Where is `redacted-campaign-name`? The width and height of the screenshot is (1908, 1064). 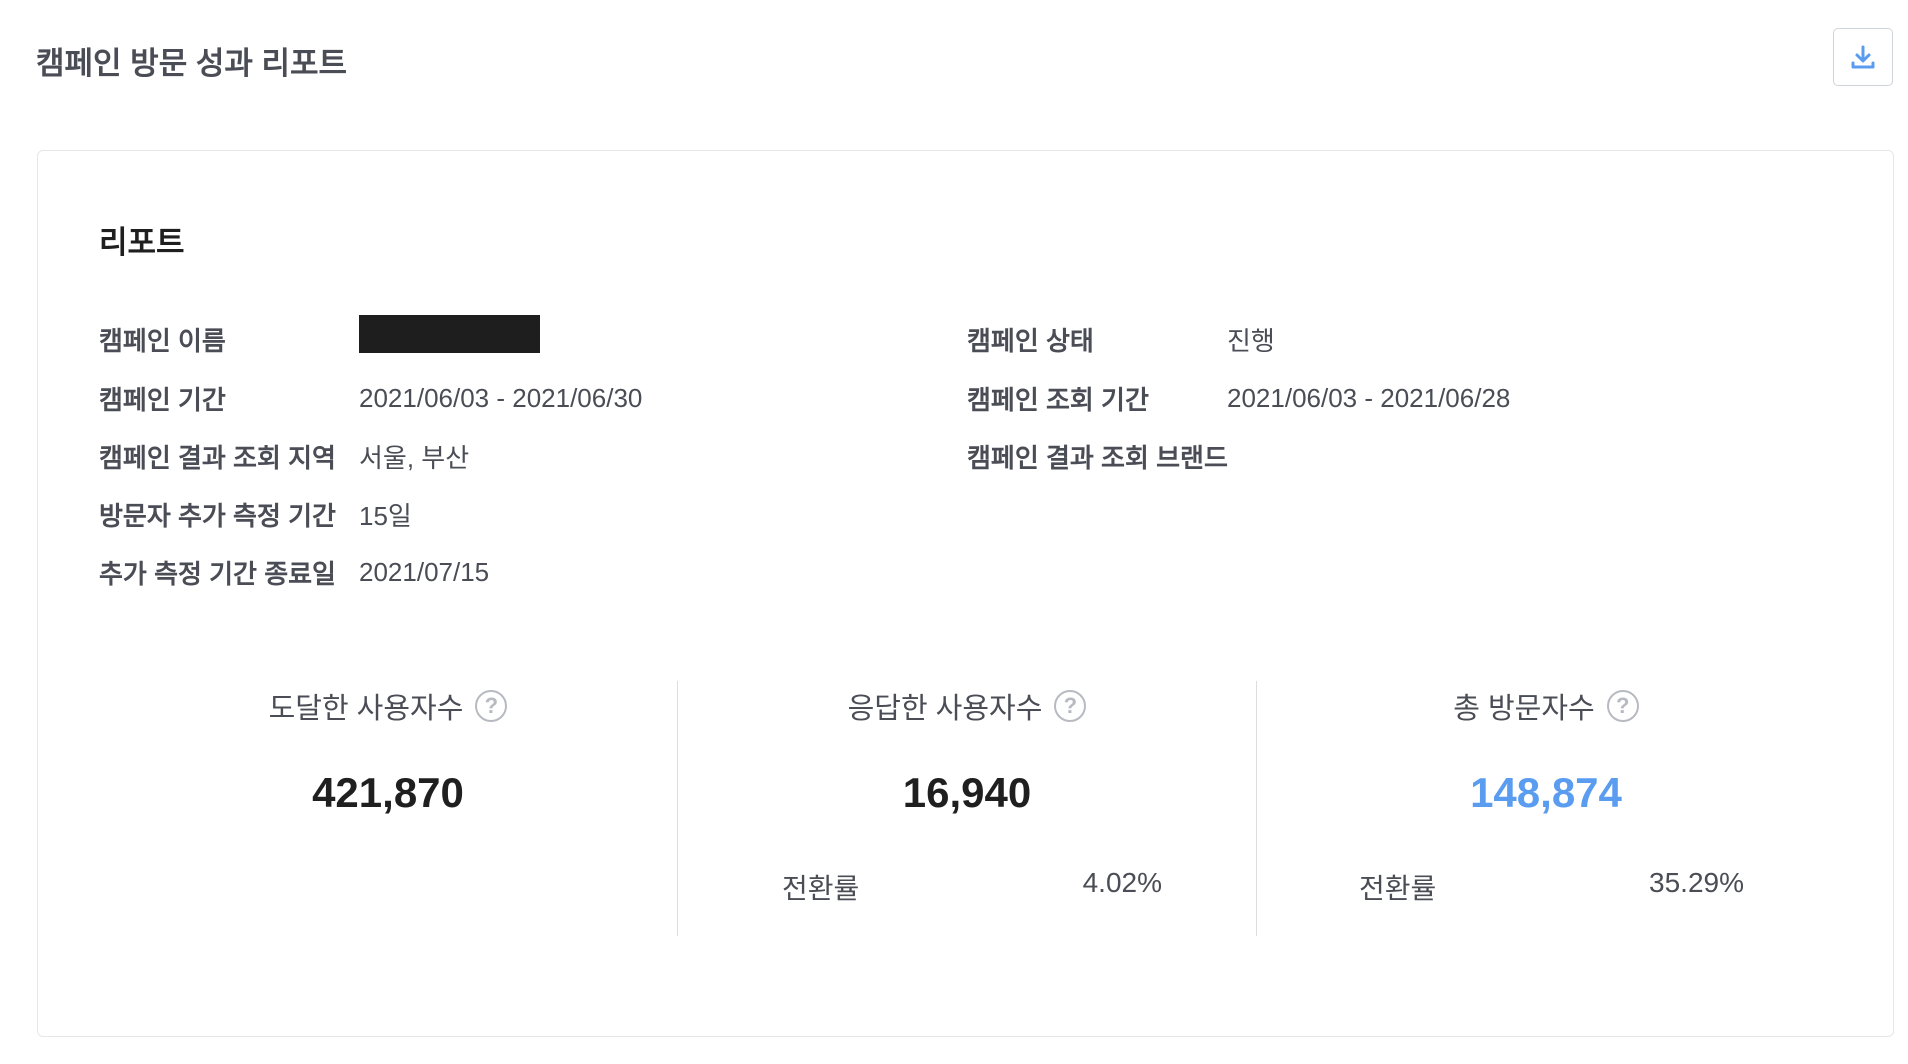
redacted-campaign-name is located at coordinates (449, 334).